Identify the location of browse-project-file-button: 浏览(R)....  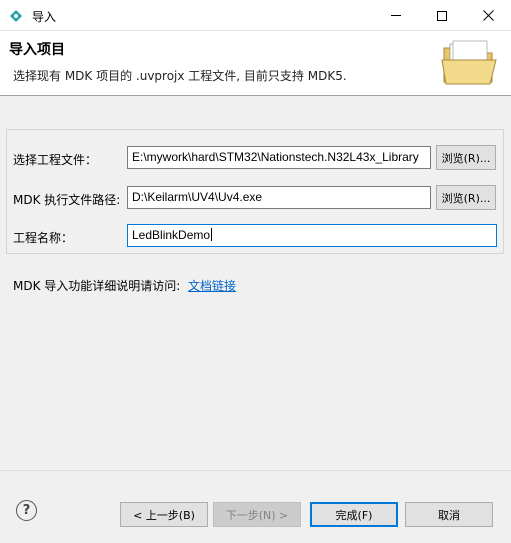
(466, 157).